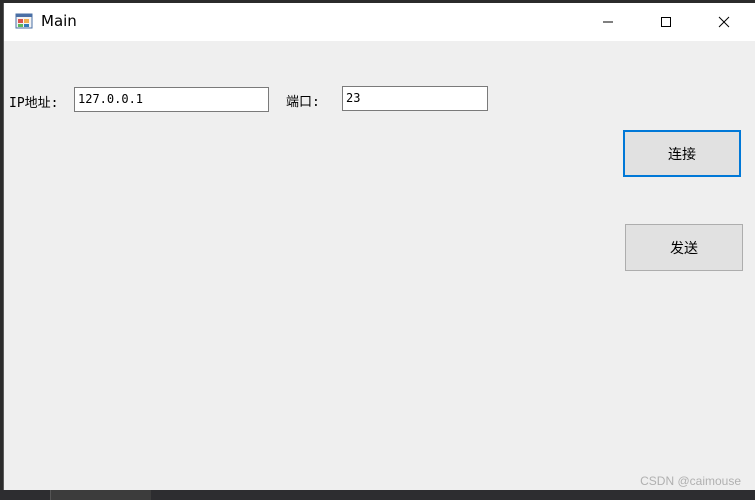 The height and width of the screenshot is (500, 755). Describe the element at coordinates (303, 102) in the screenshot. I see `port-label: 端口:` at that location.